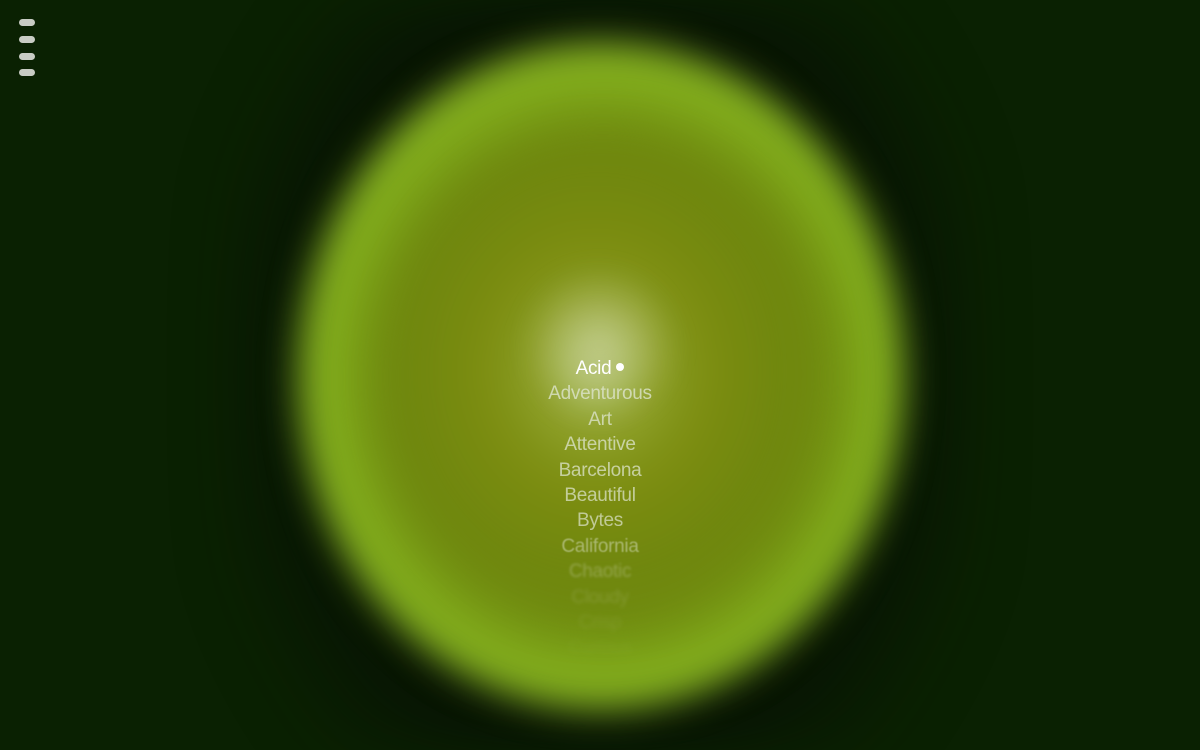 The image size is (1200, 750). I want to click on word-label: Crisp, so click(600, 622).